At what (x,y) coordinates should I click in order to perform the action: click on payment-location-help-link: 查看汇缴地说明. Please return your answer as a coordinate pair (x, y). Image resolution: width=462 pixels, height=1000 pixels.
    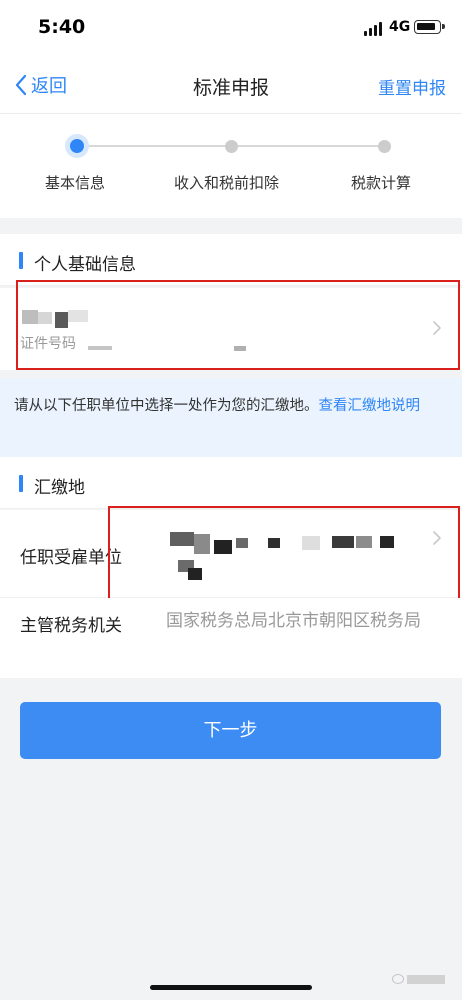
    Looking at the image, I should click on (370, 406).